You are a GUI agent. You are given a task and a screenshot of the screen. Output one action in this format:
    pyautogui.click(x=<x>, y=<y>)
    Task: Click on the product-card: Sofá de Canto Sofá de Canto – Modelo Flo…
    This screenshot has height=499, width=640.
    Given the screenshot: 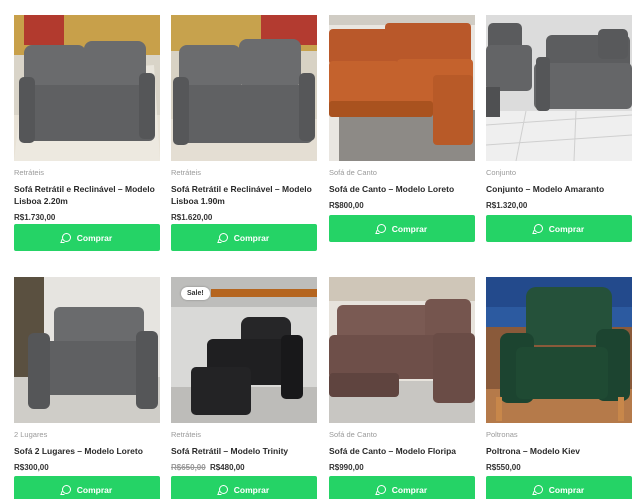 What is the action you would take?
    pyautogui.click(x=402, y=388)
    